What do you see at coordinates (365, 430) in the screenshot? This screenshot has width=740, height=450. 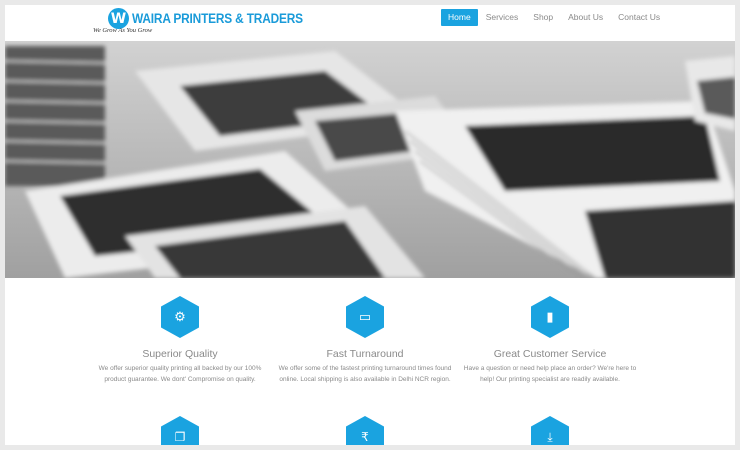 I see `rupee-icon: ₹` at bounding box center [365, 430].